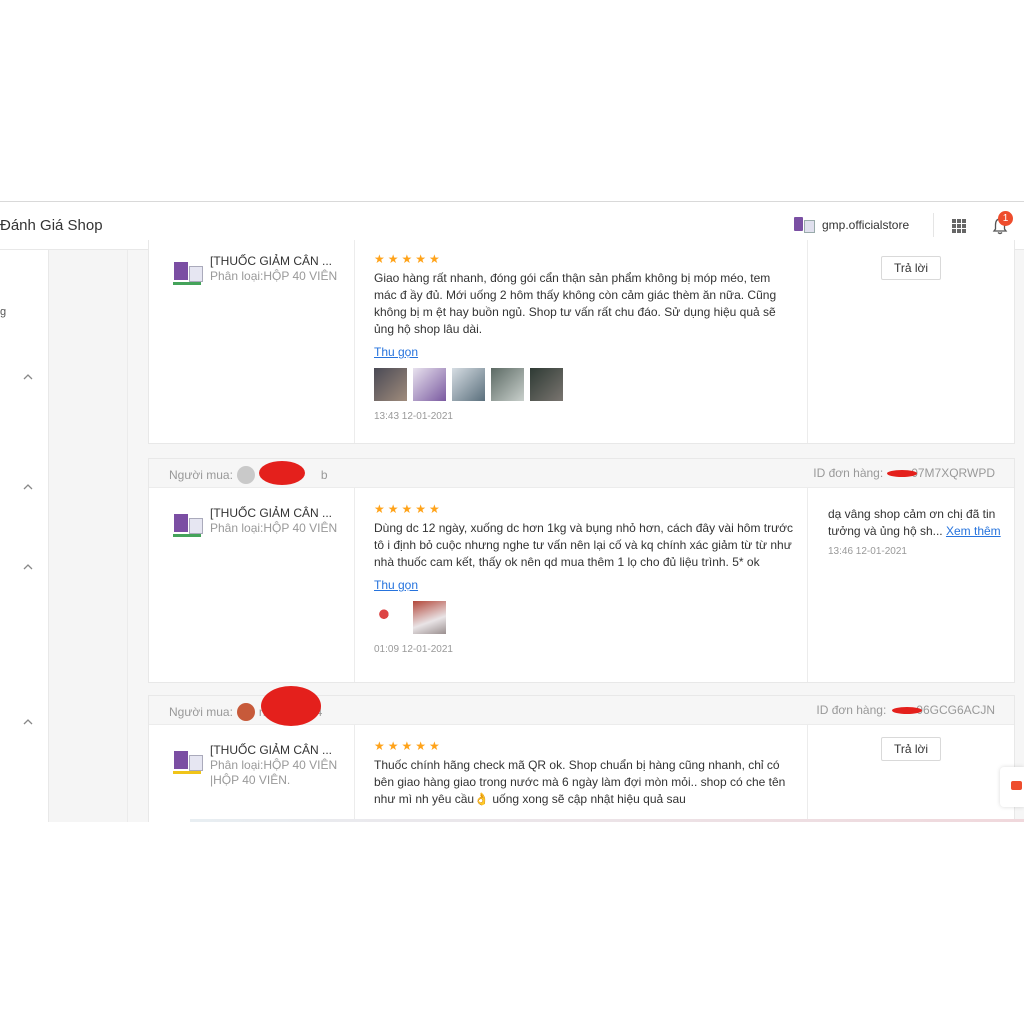 Image resolution: width=1024 pixels, height=1024 pixels. Describe the element at coordinates (973, 531) in the screenshot. I see `see-more-link: Xem thêm` at that location.